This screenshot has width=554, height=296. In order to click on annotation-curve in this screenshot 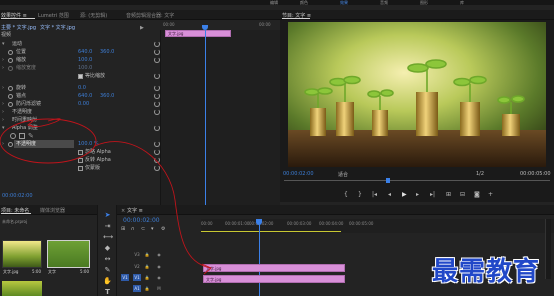, I will do `click(152, 205)`.